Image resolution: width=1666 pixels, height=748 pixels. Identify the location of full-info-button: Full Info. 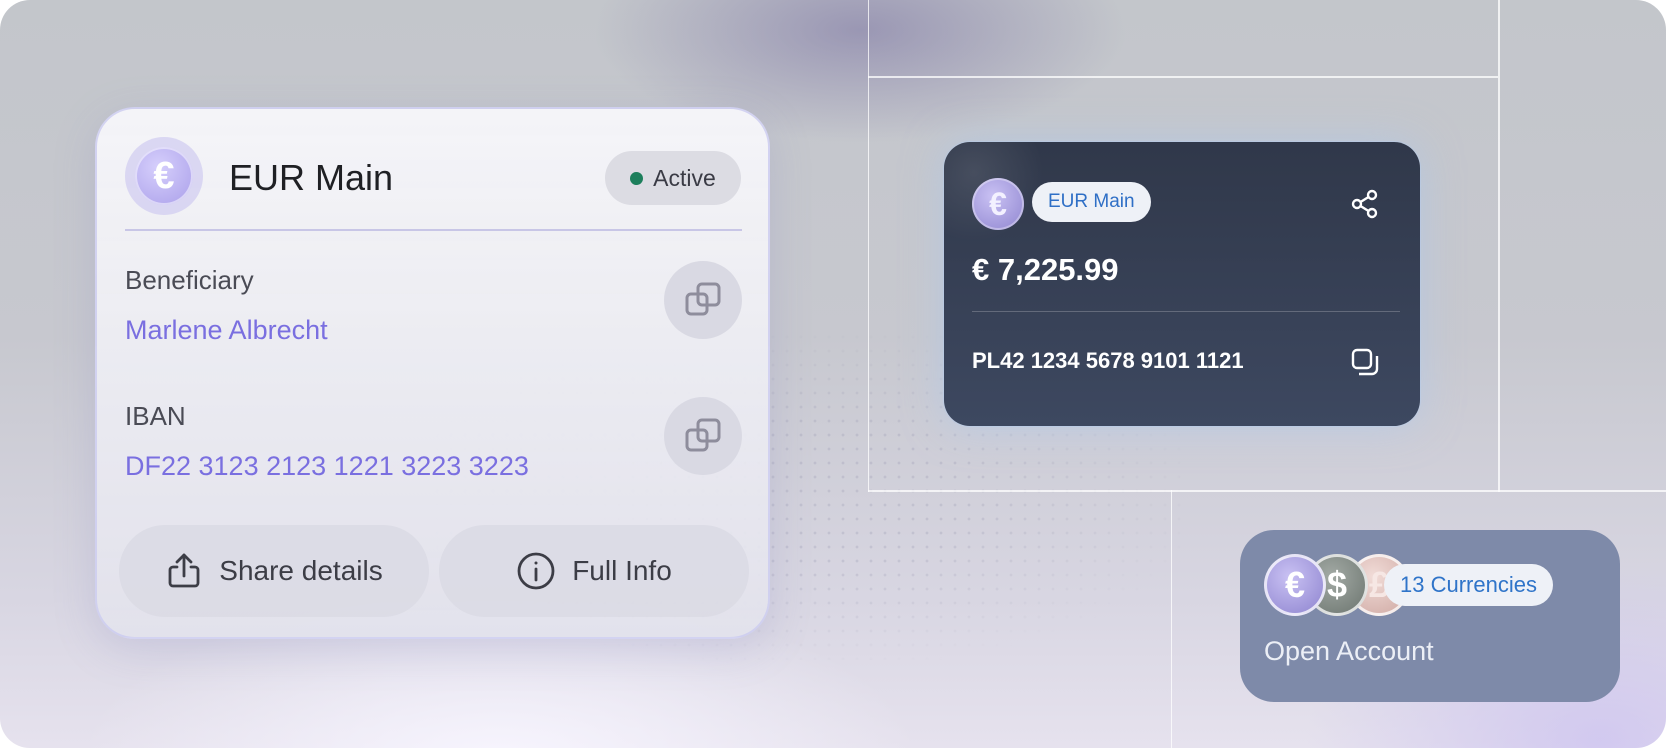
(594, 571).